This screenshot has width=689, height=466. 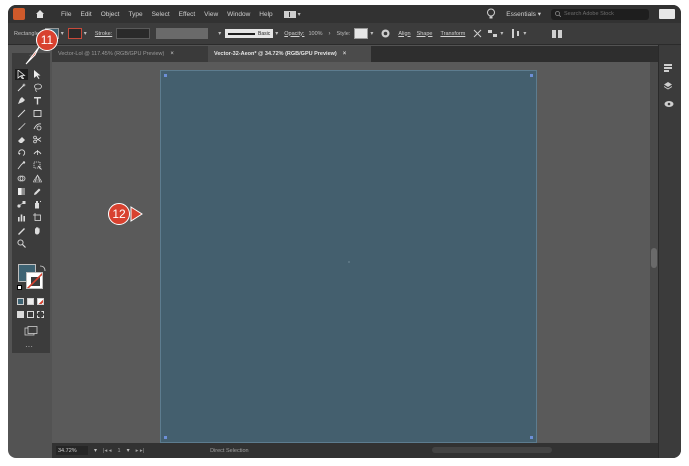 I want to click on gradient-tool-icon, so click(x=21, y=191).